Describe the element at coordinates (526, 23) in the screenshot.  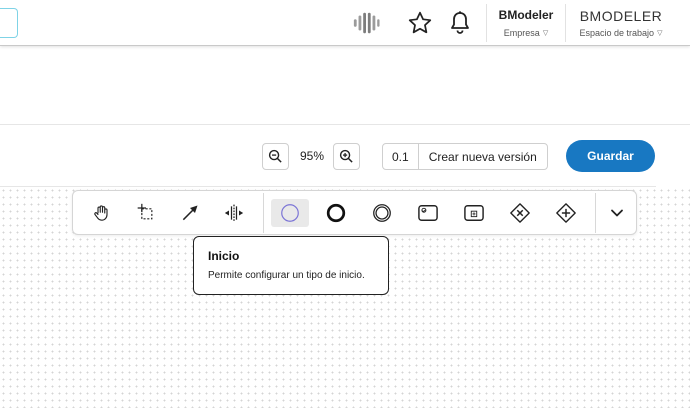
I see `company-selector: BModeler Empresa ▽` at that location.